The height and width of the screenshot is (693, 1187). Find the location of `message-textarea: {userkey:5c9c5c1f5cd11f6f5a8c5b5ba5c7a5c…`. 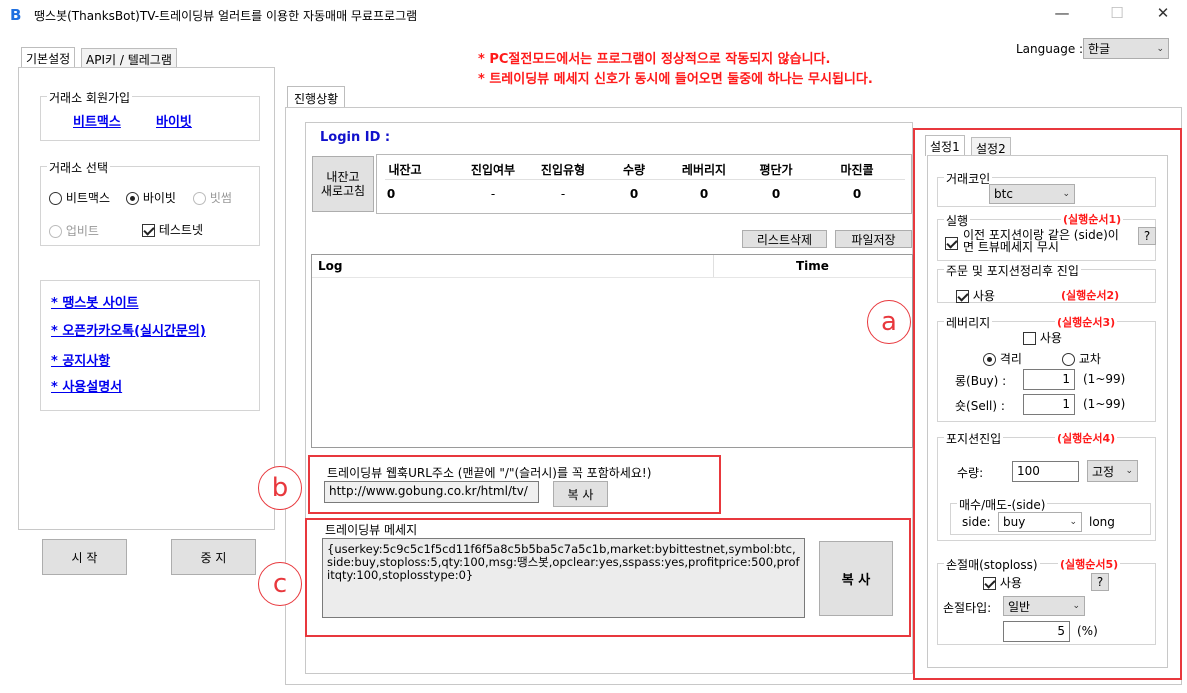

message-textarea: {userkey:5c9c5c1f5cd11f6f5a8c5b5ba5c7a5c… is located at coordinates (563, 578).